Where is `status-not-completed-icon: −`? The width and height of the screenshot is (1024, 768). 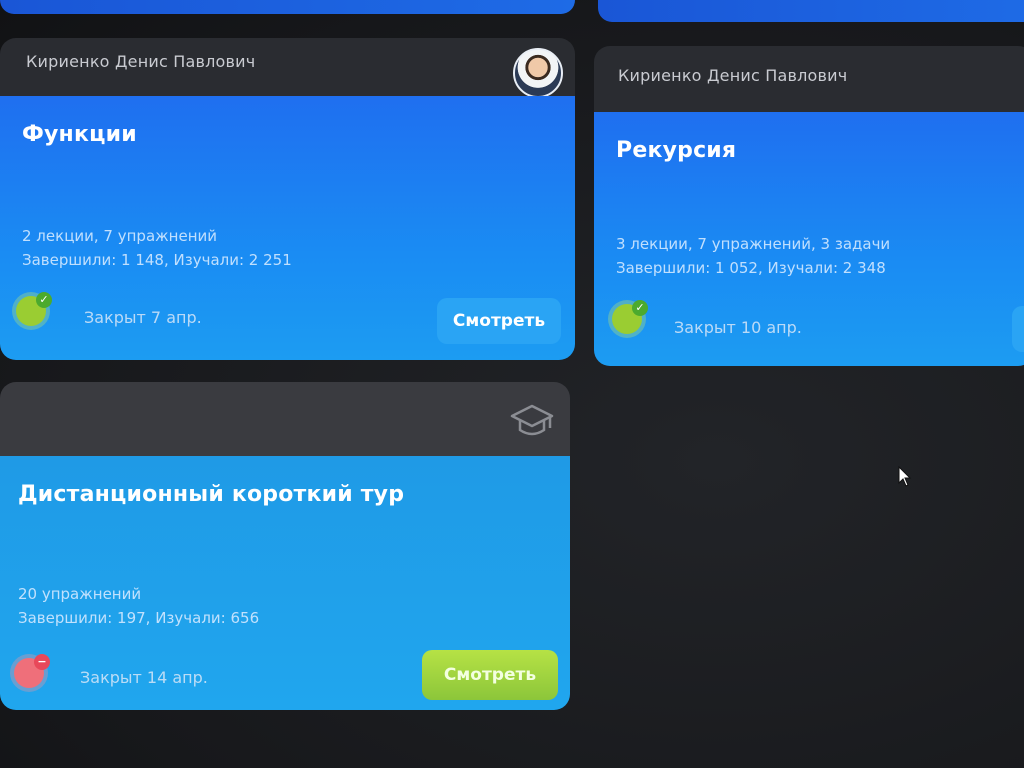
status-not-completed-icon: − is located at coordinates (32, 672).